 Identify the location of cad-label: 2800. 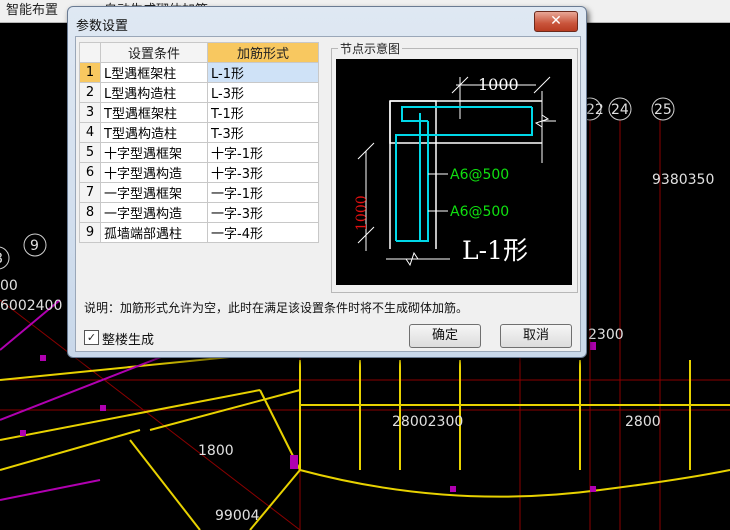
(643, 422).